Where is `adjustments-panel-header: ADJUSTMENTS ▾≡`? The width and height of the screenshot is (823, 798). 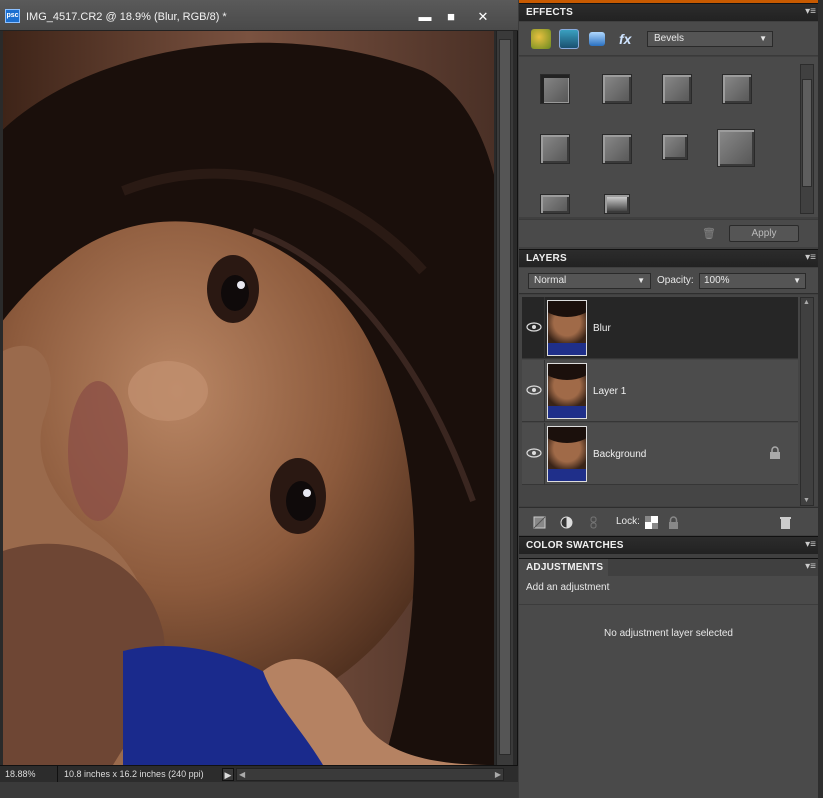
adjustments-panel-header: ADJUSTMENTS ▾≡ is located at coordinates (668, 567).